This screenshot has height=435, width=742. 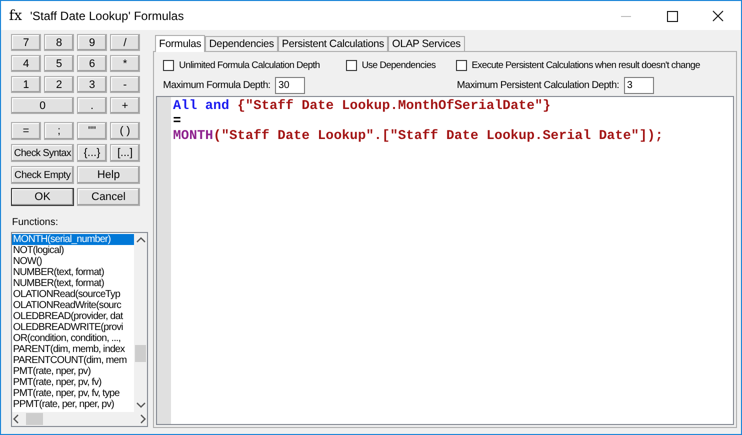 I want to click on checkbox-label: Execute Persistent Calculations when result doesn't change, so click(x=586, y=65).